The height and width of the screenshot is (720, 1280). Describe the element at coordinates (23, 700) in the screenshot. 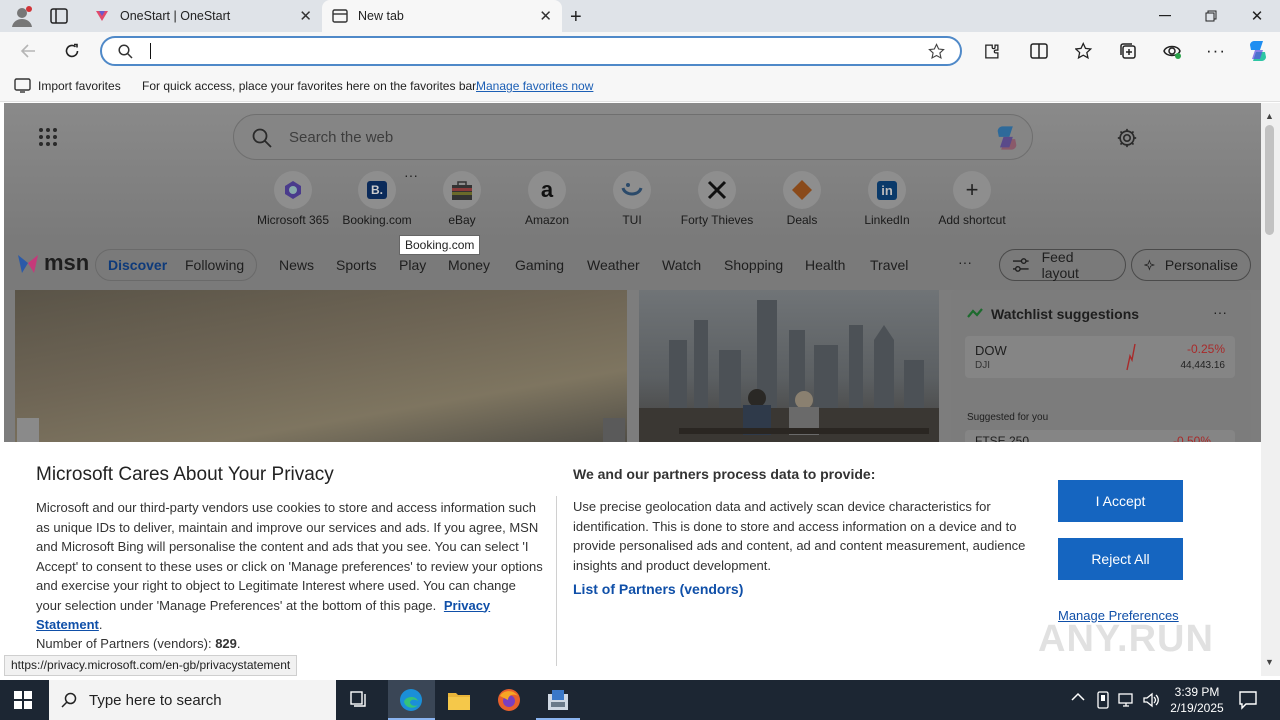

I see `windows-start-icon` at that location.